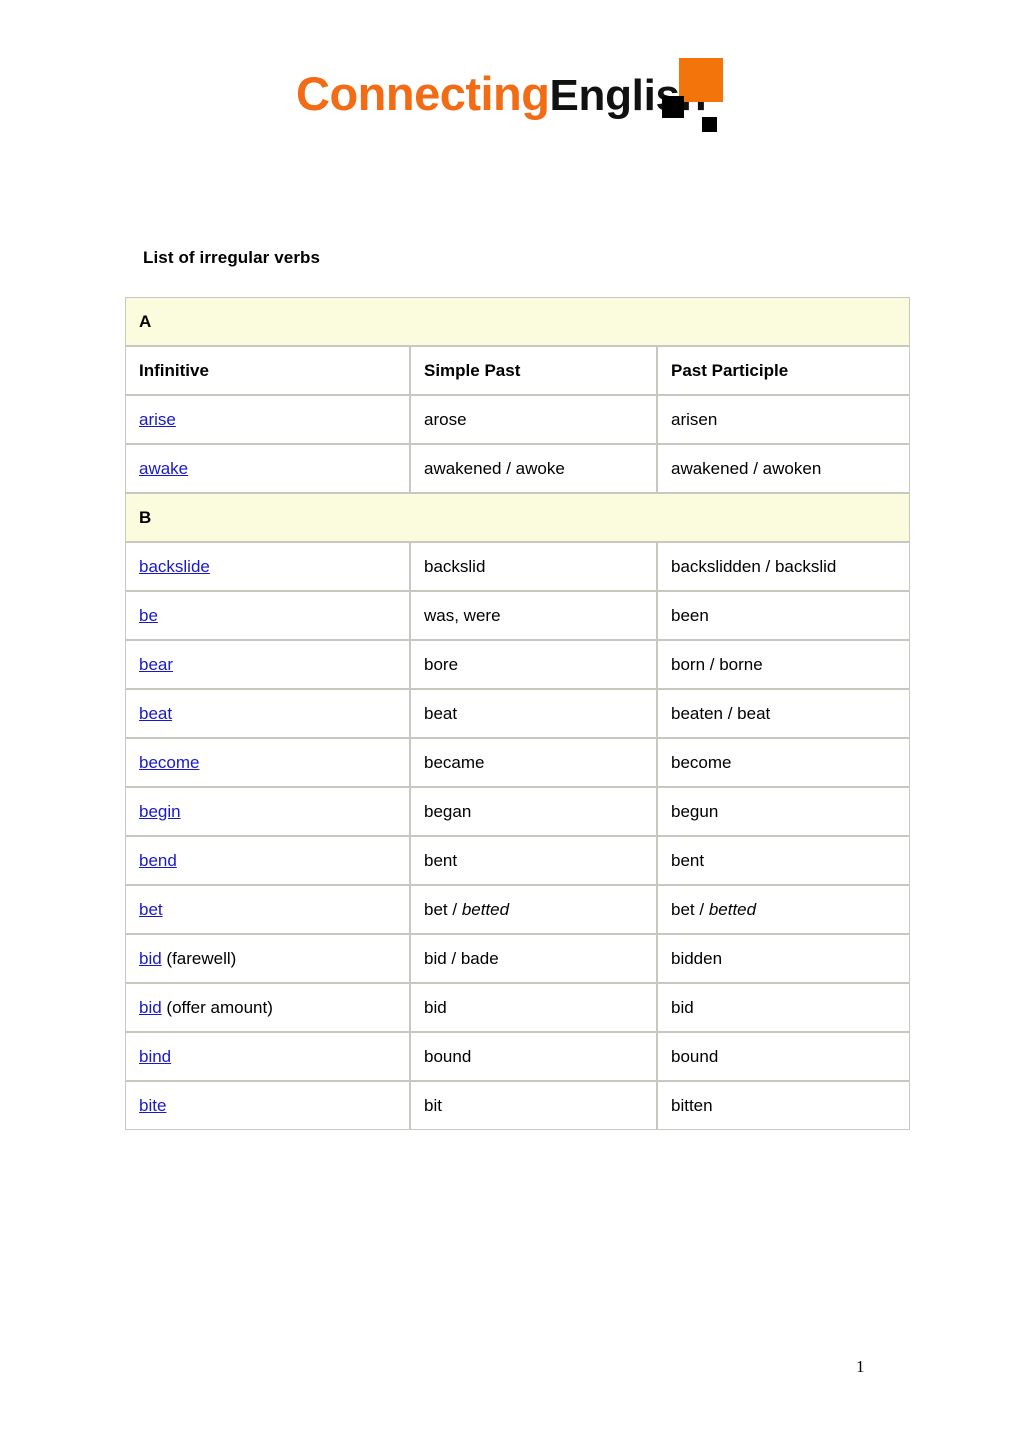  Describe the element at coordinates (155, 1056) in the screenshot. I see `verb-link: bind` at that location.